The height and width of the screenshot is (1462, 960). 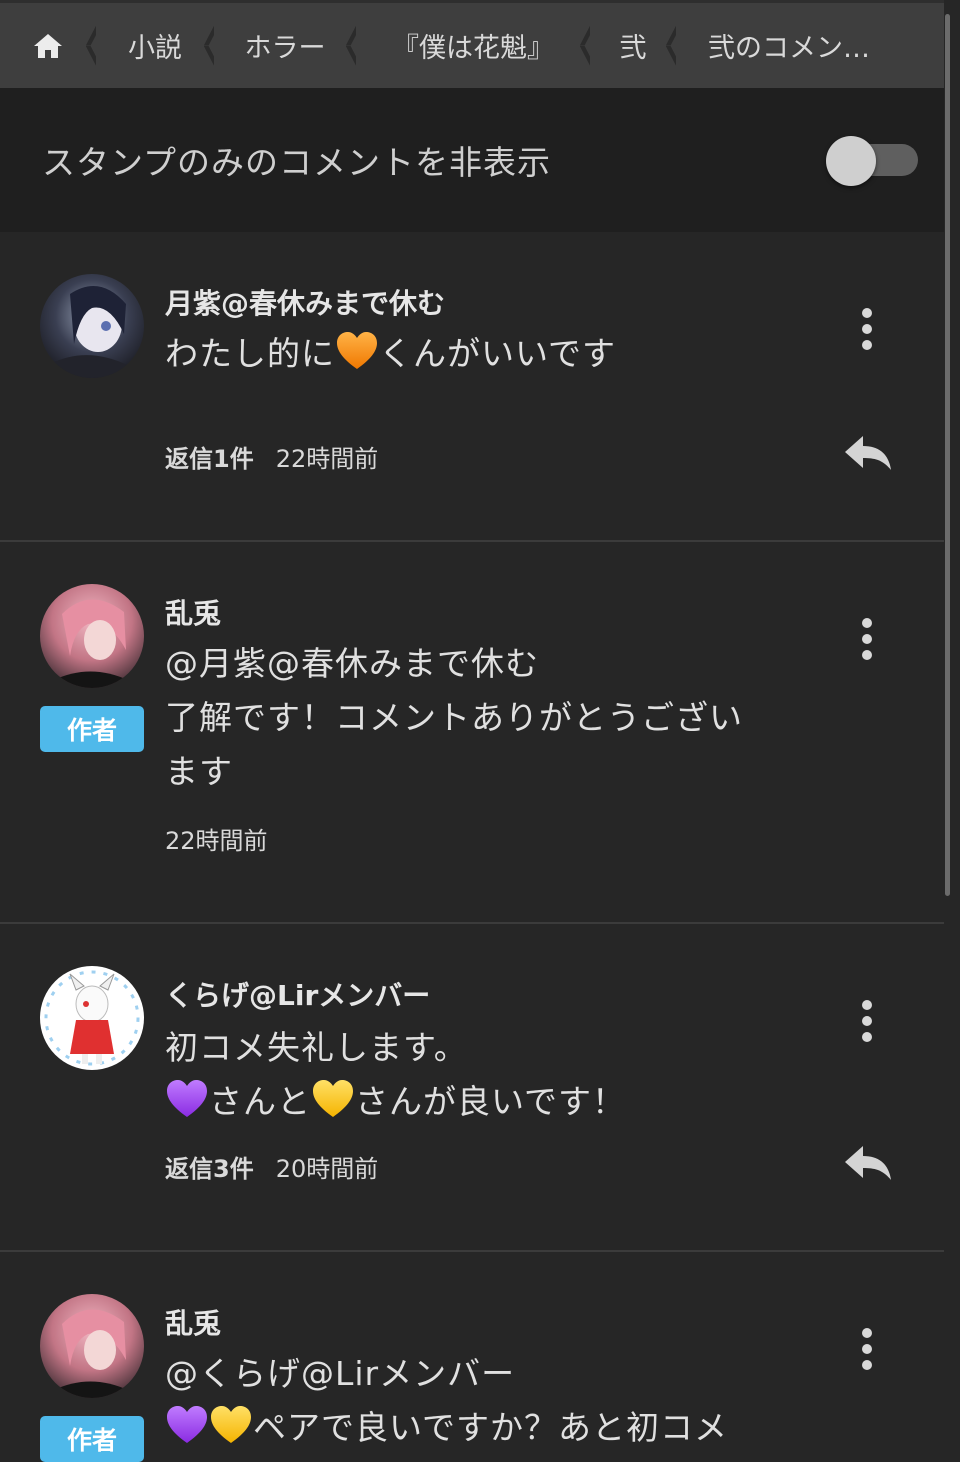 I want to click on comment-text-line: さんと さんが良いです！, so click(x=475, y=1102).